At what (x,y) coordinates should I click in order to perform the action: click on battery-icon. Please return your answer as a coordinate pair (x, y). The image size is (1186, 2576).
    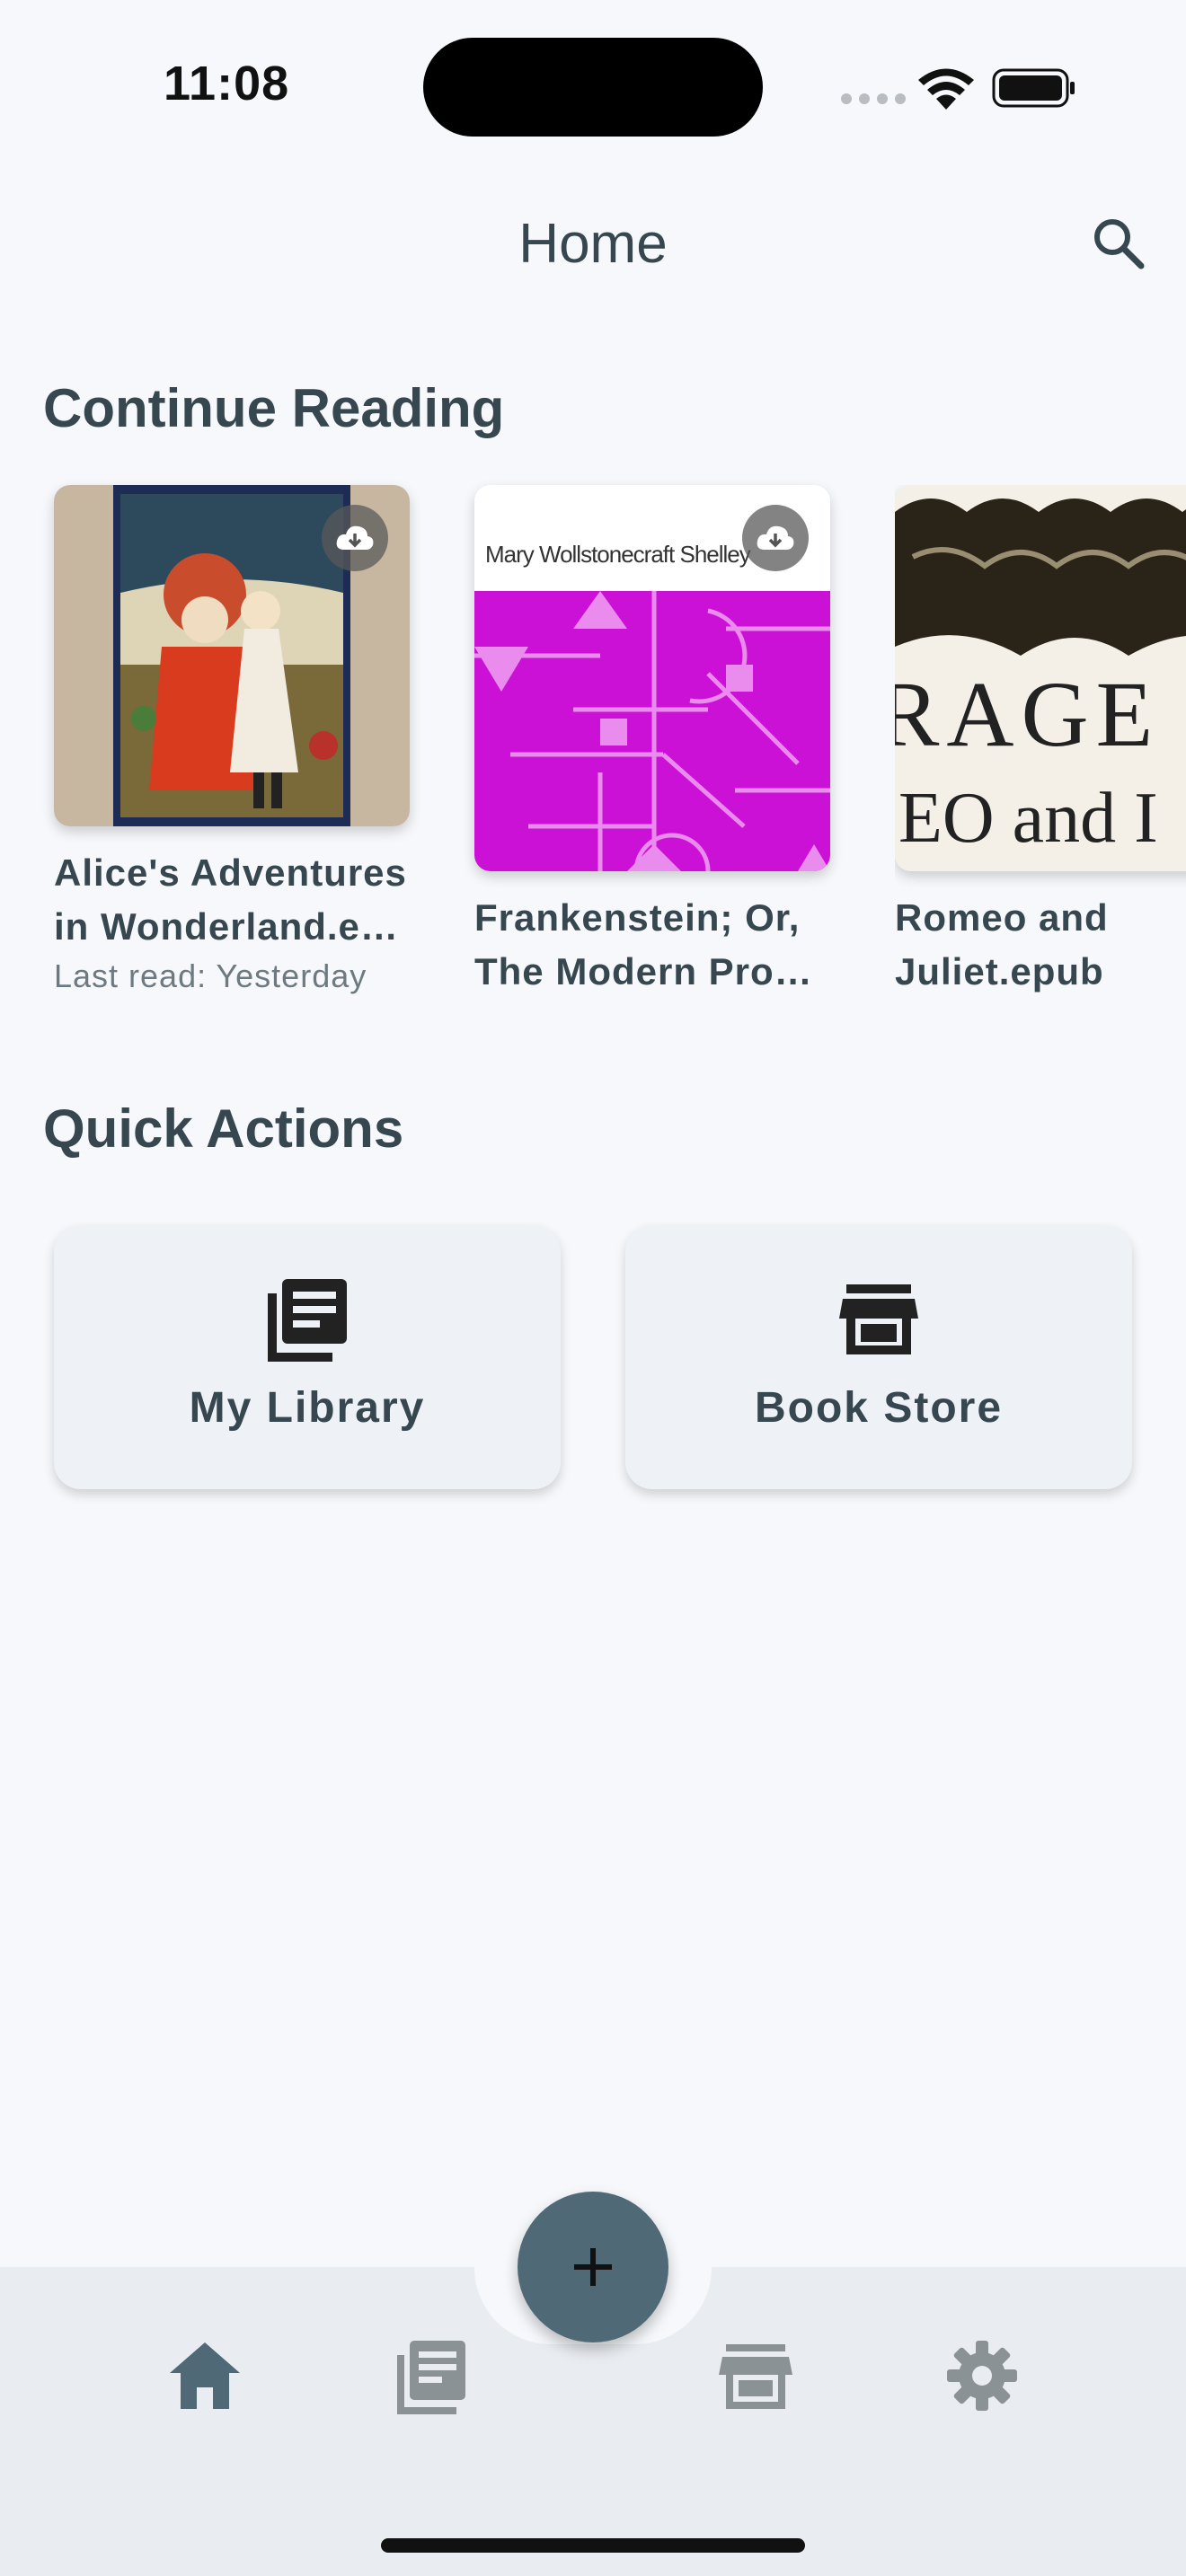
    Looking at the image, I should click on (1033, 88).